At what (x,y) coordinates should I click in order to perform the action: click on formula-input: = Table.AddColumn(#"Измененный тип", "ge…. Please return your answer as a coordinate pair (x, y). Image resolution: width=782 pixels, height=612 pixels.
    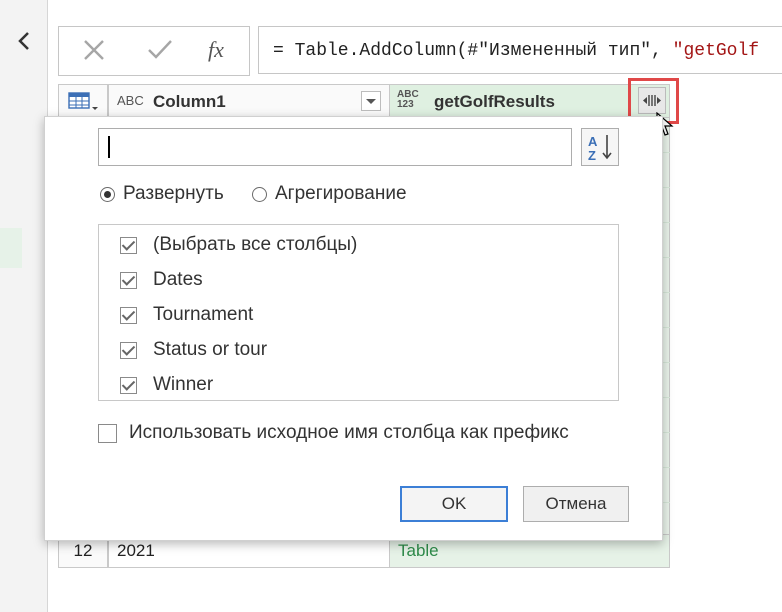
    Looking at the image, I should click on (520, 50).